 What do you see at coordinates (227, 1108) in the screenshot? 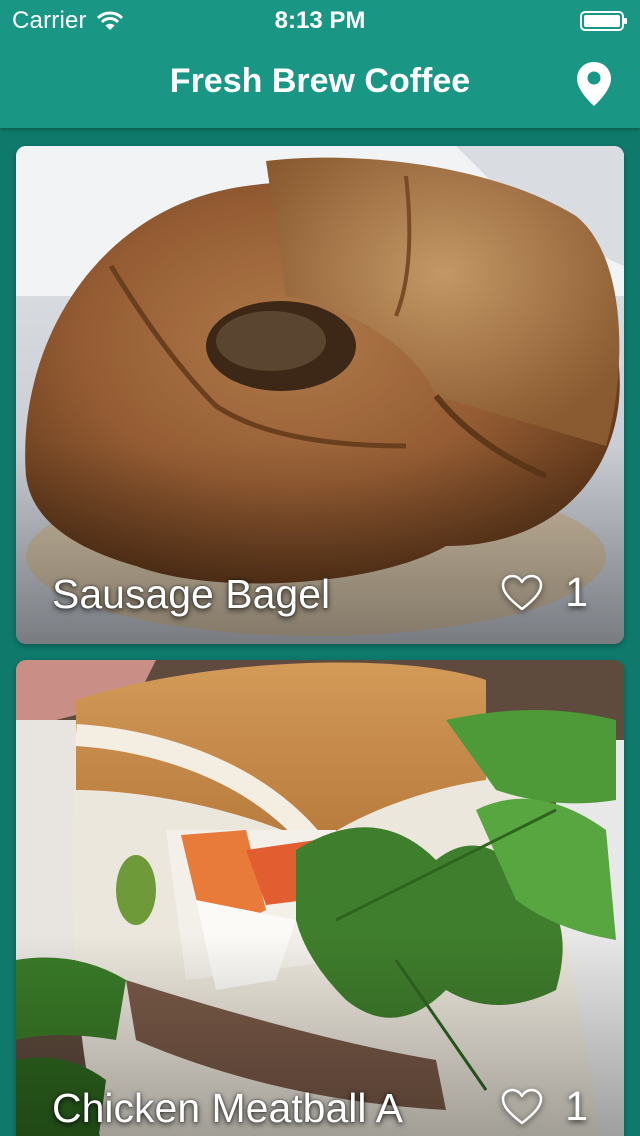
I see `card-title: Chicken Meatball A` at bounding box center [227, 1108].